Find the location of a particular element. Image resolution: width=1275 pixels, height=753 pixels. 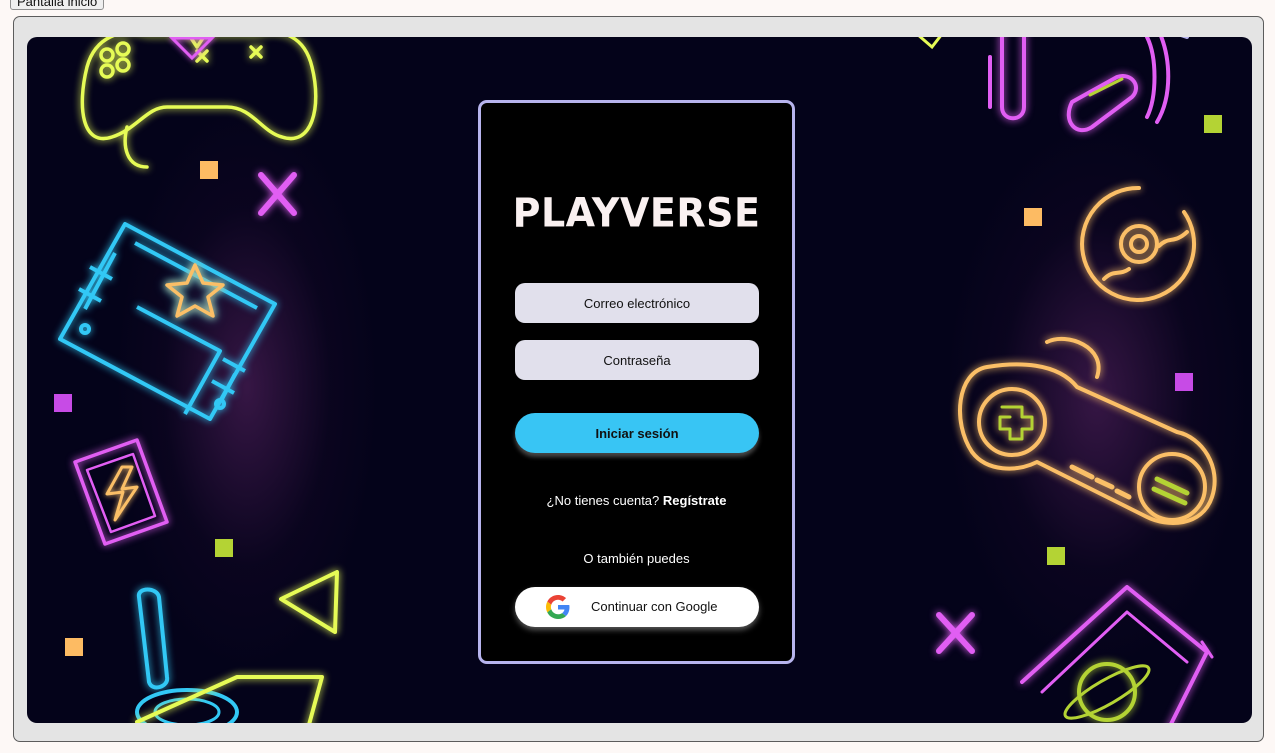

google-icon is located at coordinates (558, 607).